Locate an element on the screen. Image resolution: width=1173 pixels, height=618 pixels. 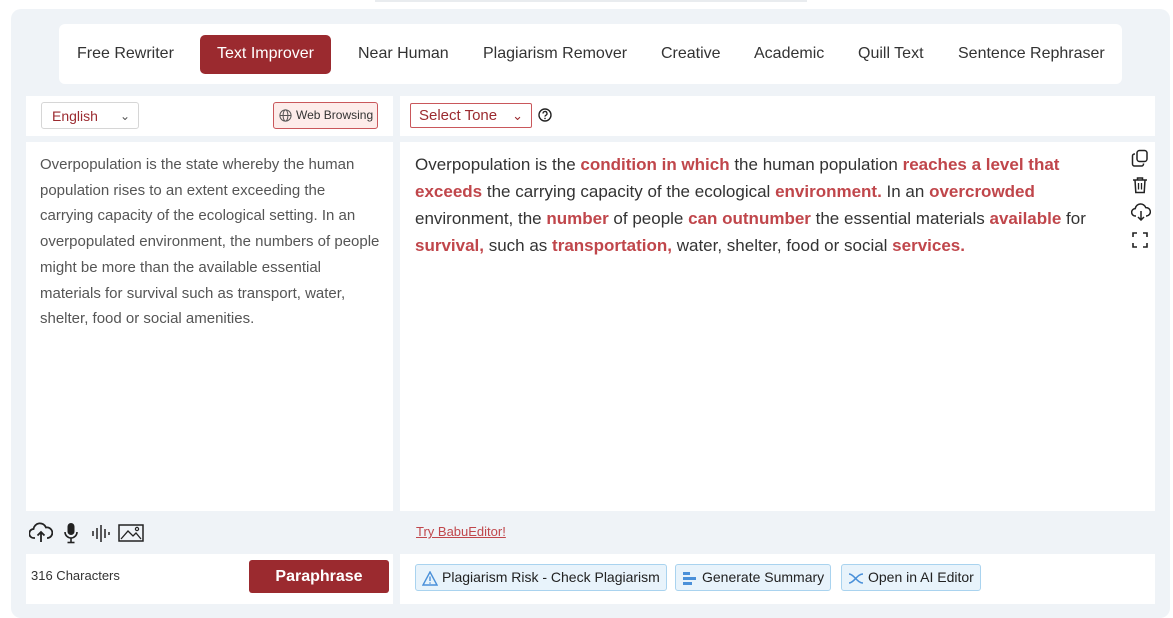
unchanged-text: such as is located at coordinates (518, 245).